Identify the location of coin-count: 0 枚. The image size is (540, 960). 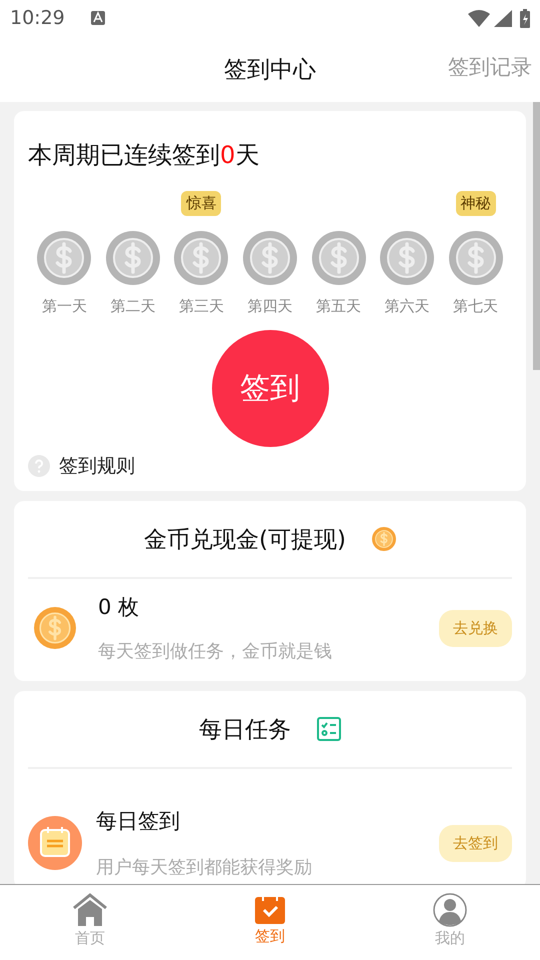
(119, 607).